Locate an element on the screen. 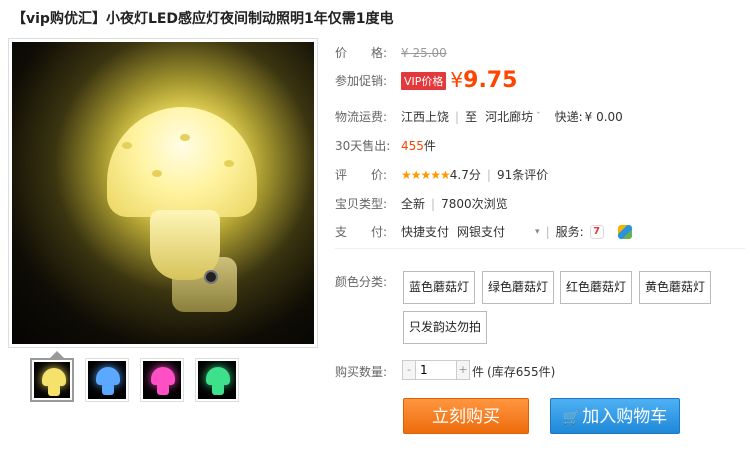 The width and height of the screenshot is (750, 452). price-label: 价 格: is located at coordinates (361, 53).